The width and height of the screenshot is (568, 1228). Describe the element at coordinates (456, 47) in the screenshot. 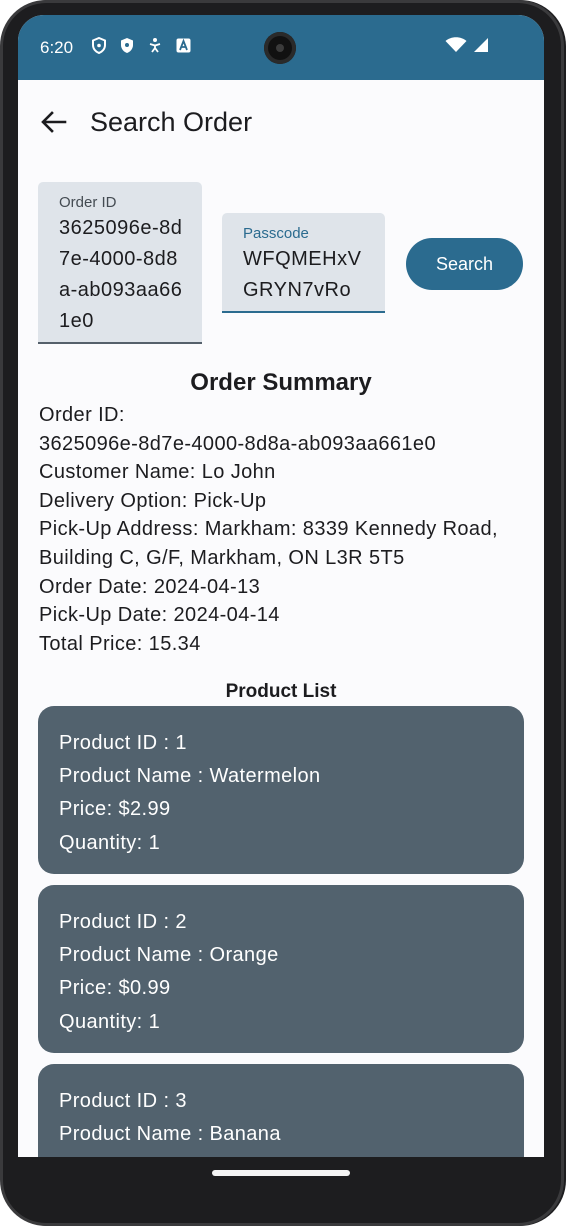

I see `wifi-icon` at that location.